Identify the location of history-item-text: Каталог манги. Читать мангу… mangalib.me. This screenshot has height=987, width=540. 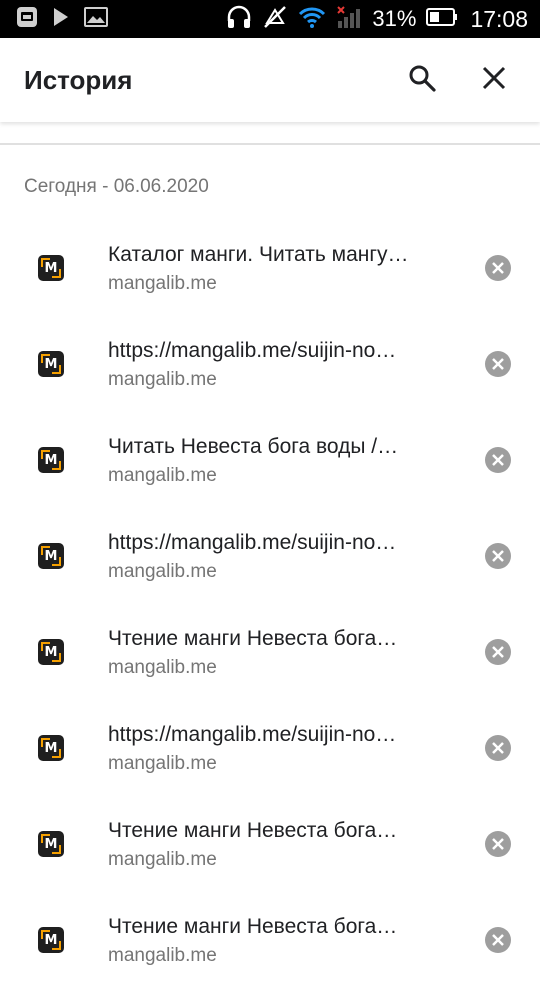
(283, 269).